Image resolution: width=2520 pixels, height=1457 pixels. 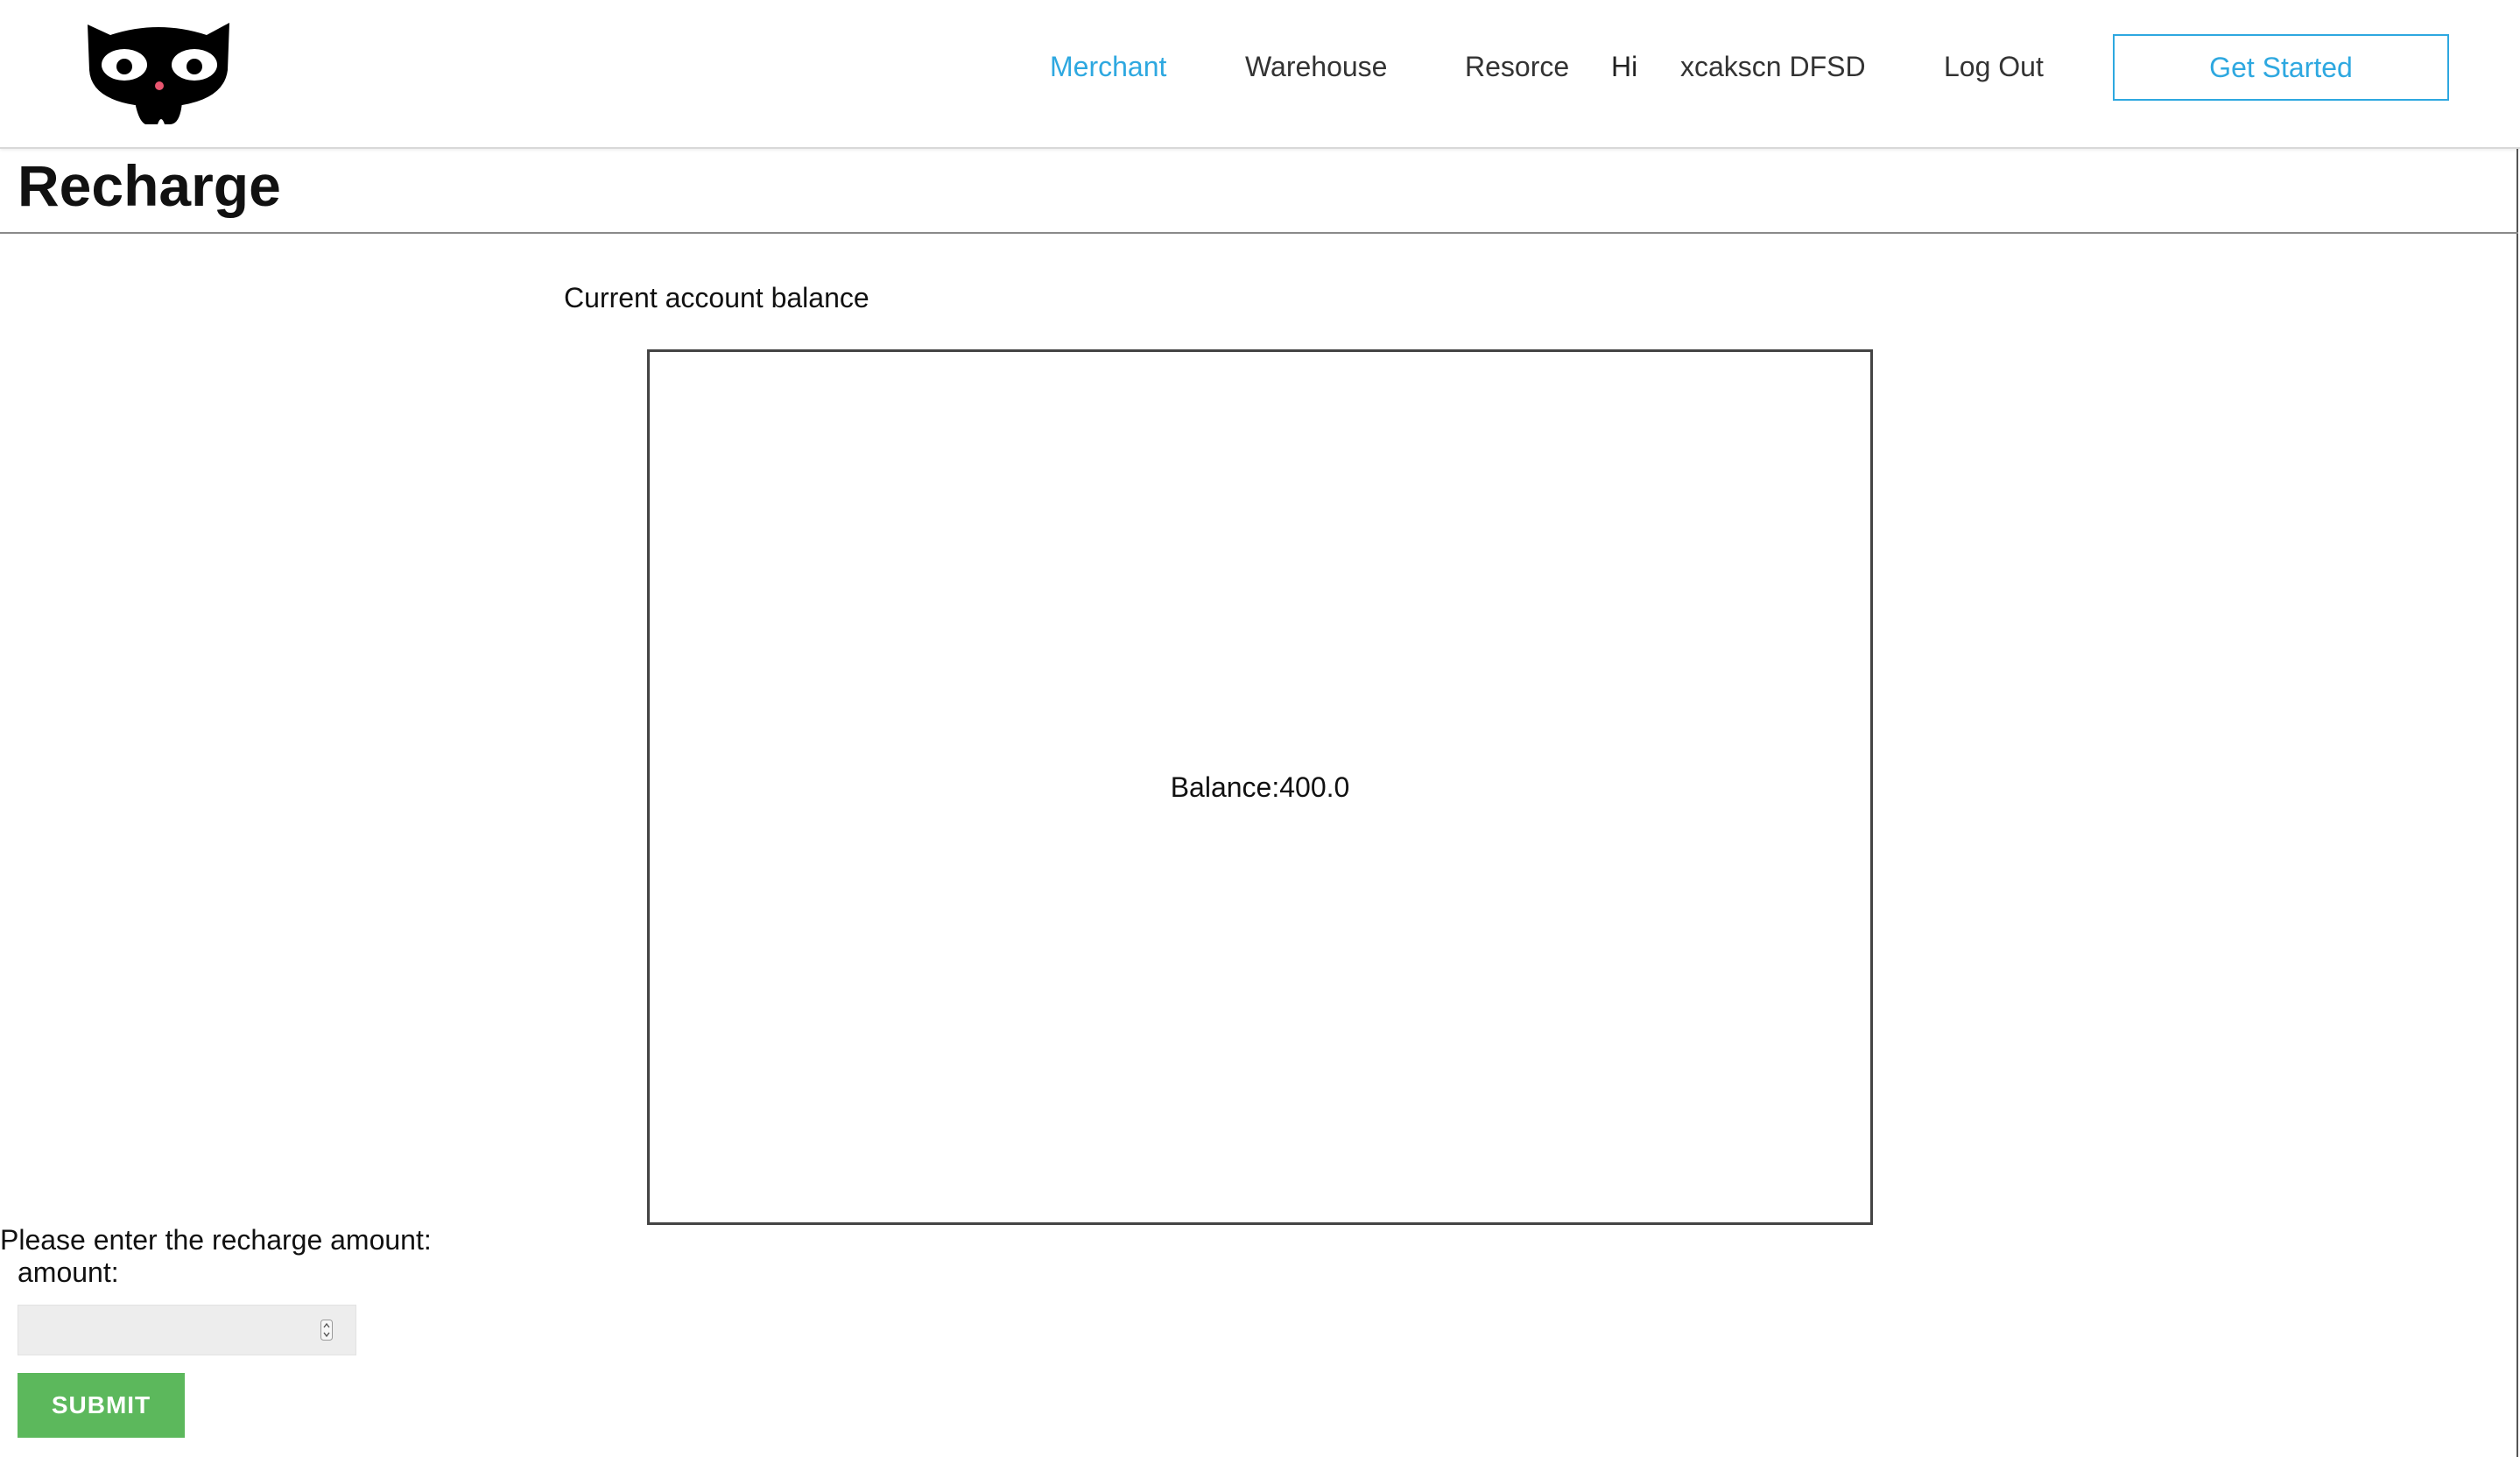 I want to click on cat-logo-icon, so click(x=158, y=71).